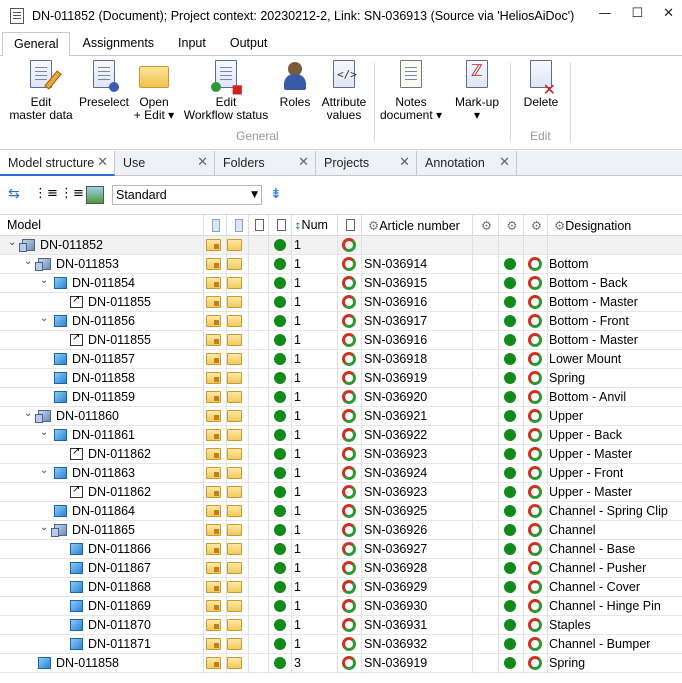 The image size is (682, 683). I want to click on column-article-number: ⚙Article number, so click(416, 225).